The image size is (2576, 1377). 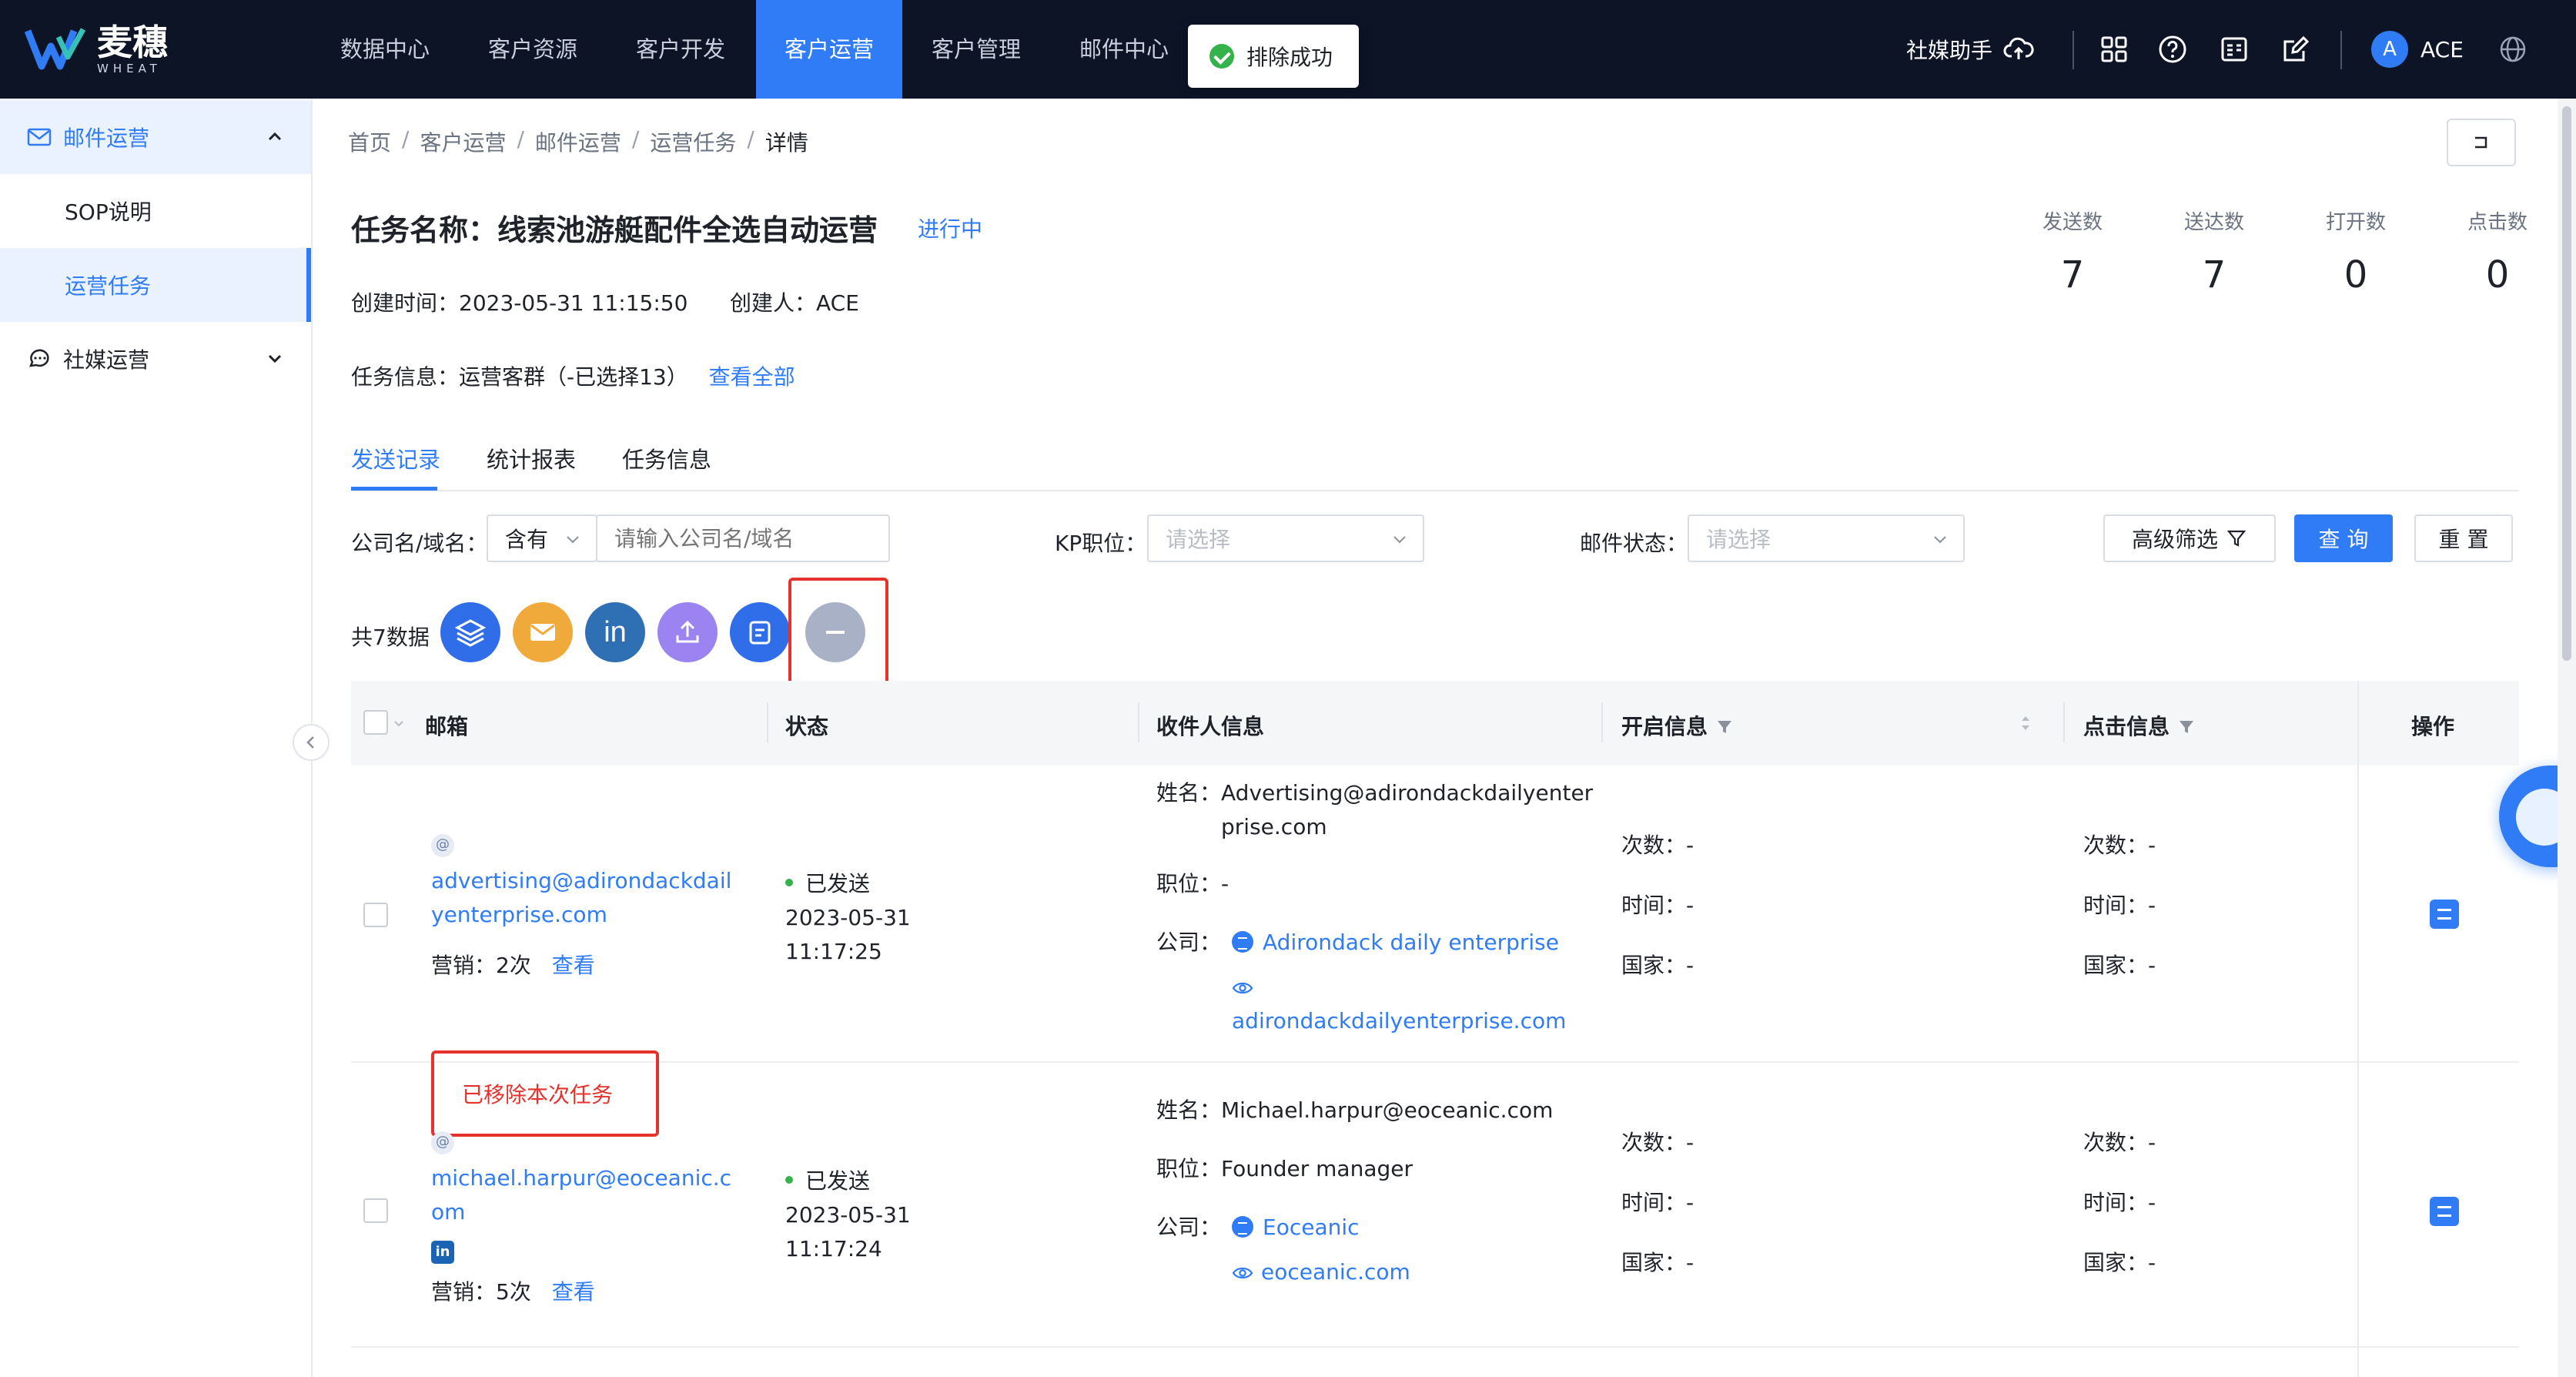 What do you see at coordinates (2295, 49) in the screenshot?
I see `edit-icon` at bounding box center [2295, 49].